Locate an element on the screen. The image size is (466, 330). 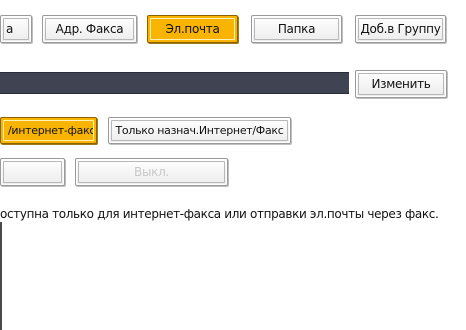
tab-folder-label: Папка is located at coordinates (296, 29).